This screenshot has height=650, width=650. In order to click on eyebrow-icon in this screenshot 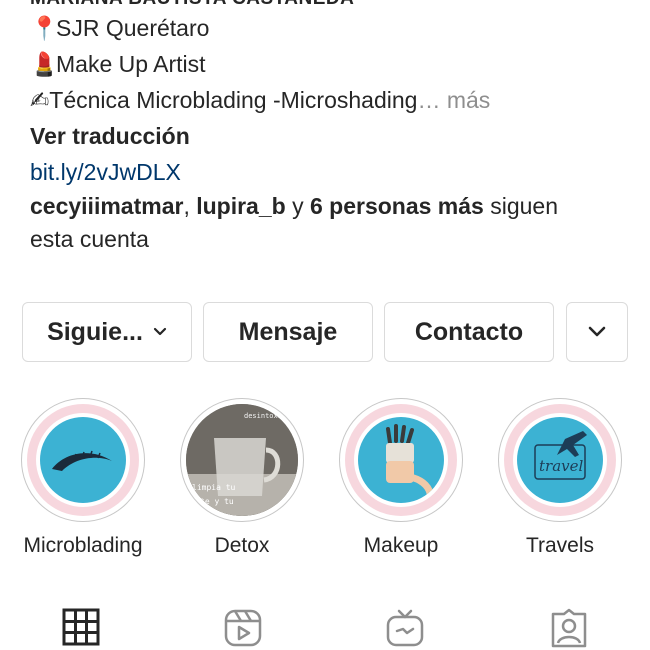, I will do `click(83, 460)`.